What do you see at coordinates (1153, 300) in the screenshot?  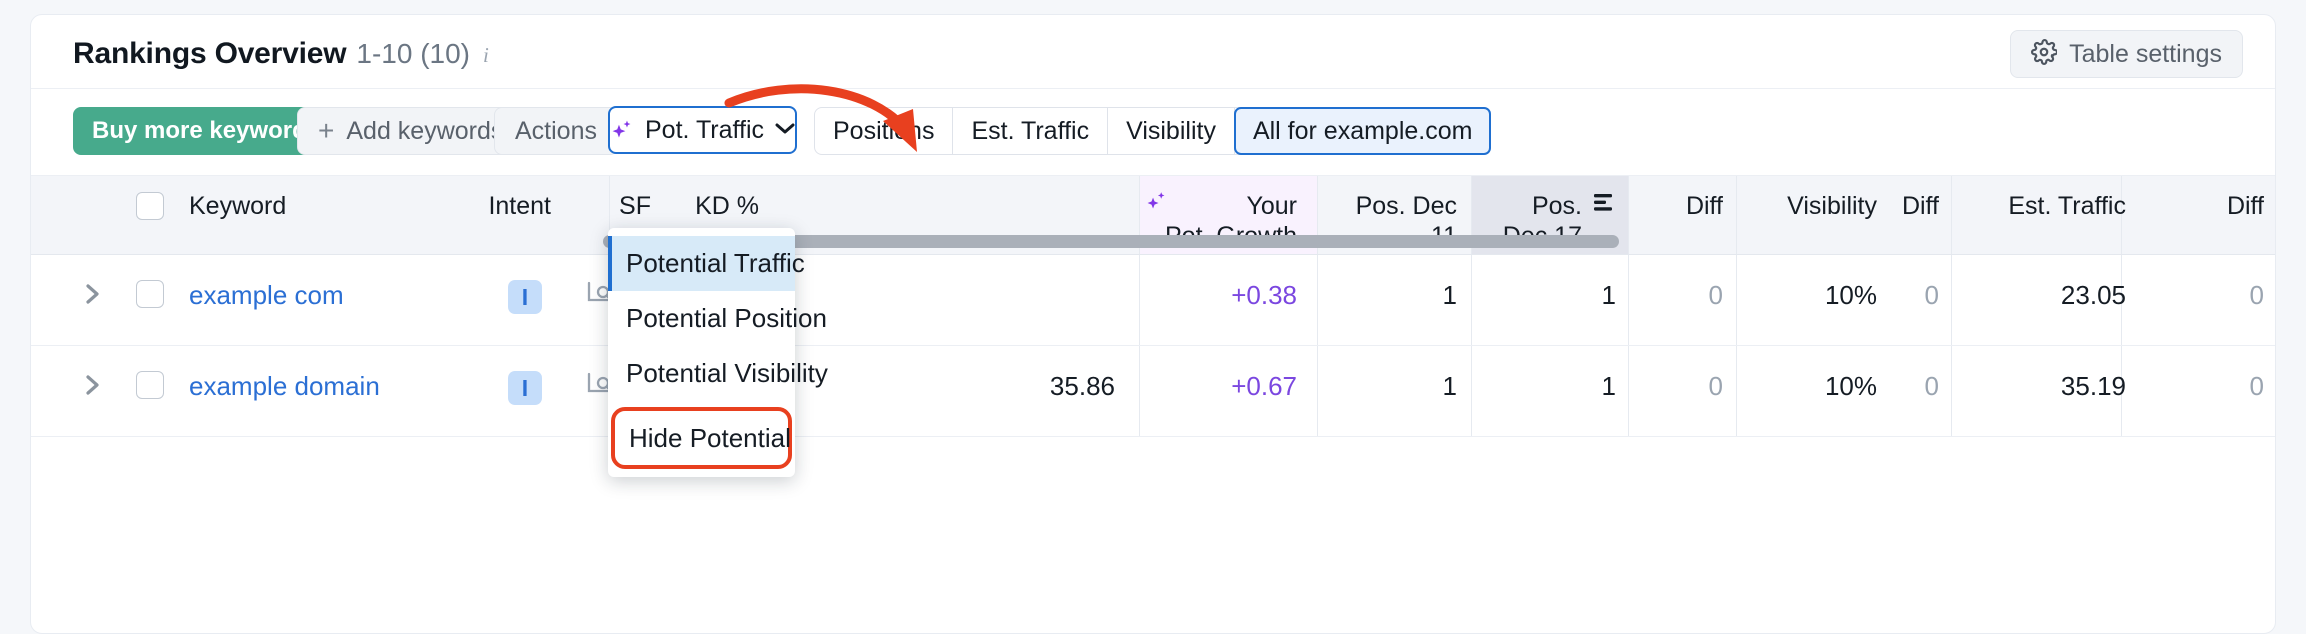 I see `table-row: example com I 4` at bounding box center [1153, 300].